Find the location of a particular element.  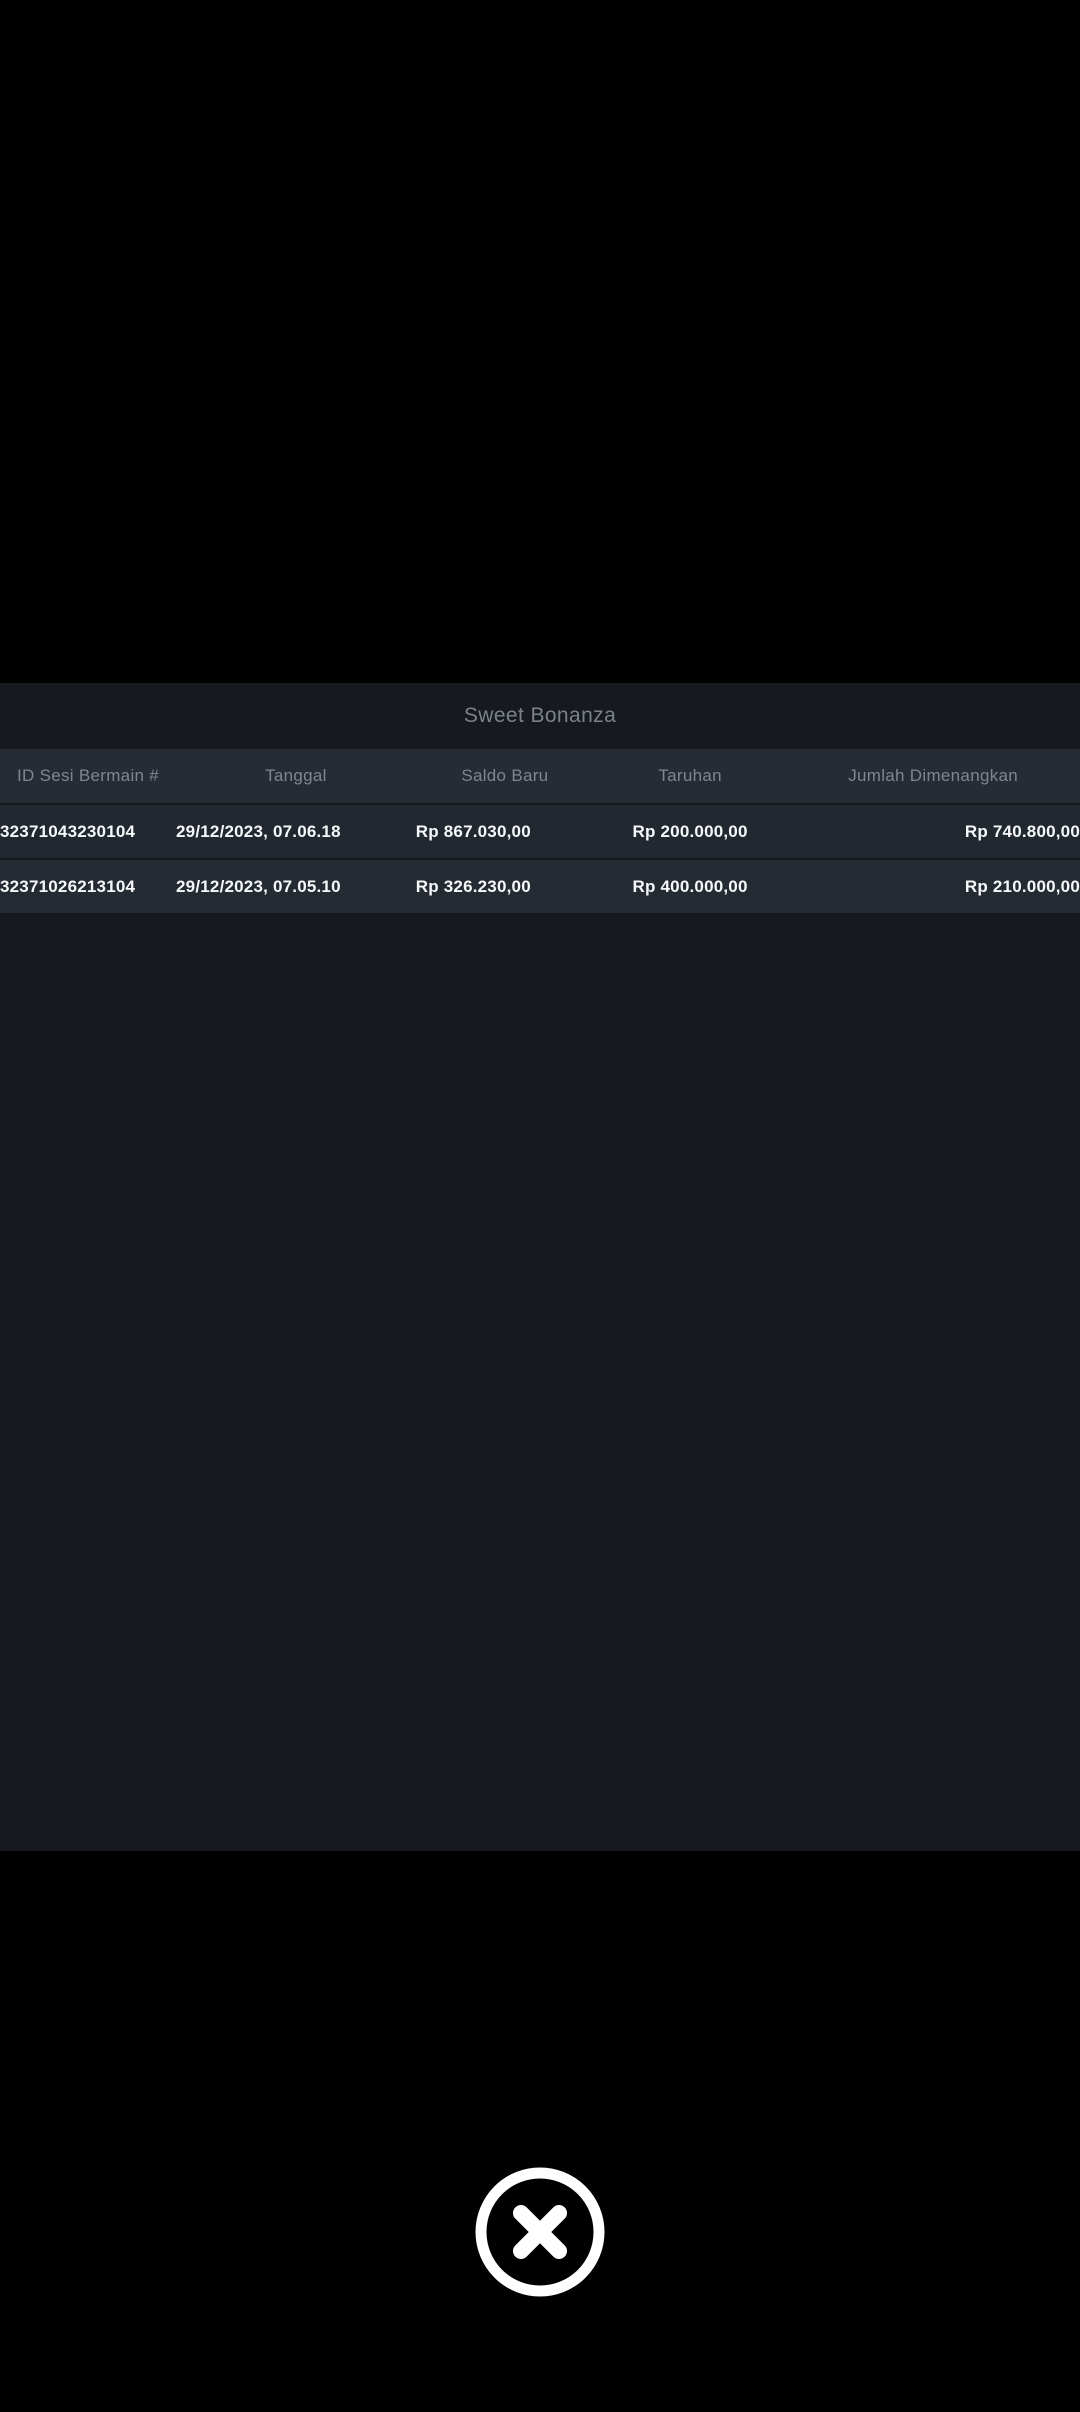

new-balance-cell: Rp 326.230,00 is located at coordinates (504, 886).